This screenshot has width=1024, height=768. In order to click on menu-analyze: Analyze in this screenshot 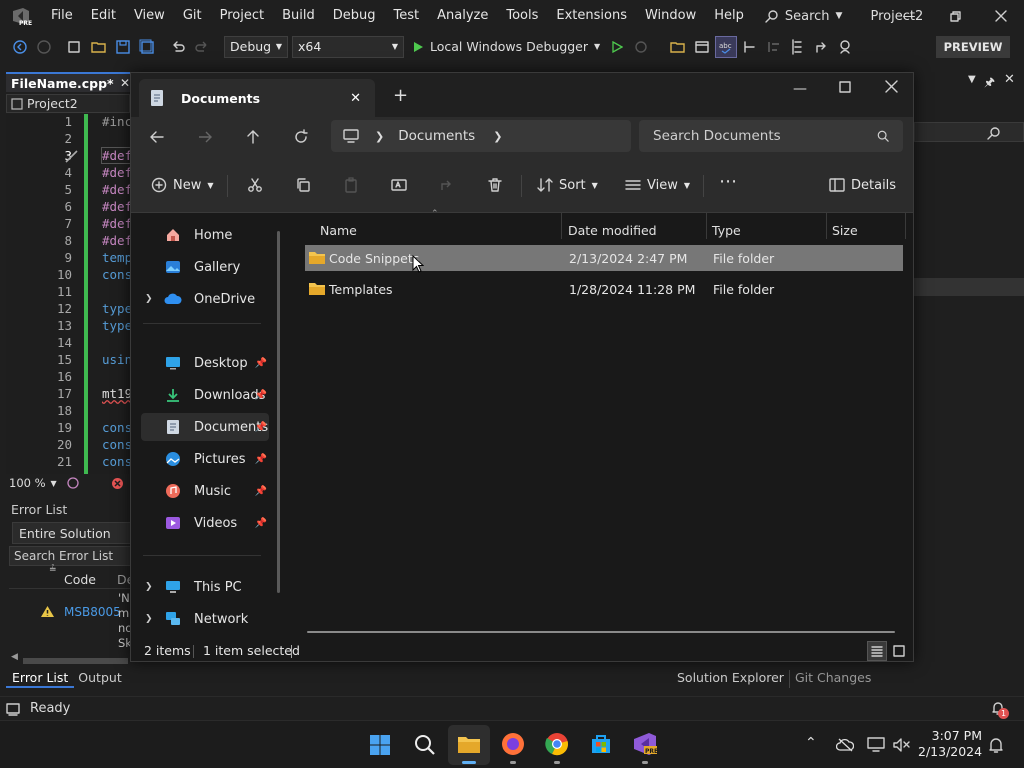, I will do `click(462, 16)`.